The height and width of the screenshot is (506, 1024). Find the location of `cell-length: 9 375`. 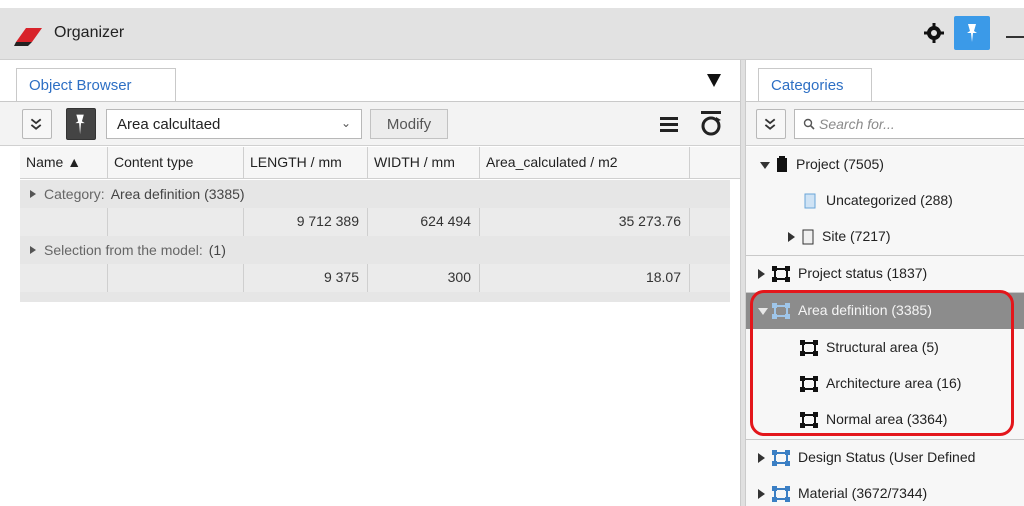

cell-length: 9 375 is located at coordinates (306, 278).